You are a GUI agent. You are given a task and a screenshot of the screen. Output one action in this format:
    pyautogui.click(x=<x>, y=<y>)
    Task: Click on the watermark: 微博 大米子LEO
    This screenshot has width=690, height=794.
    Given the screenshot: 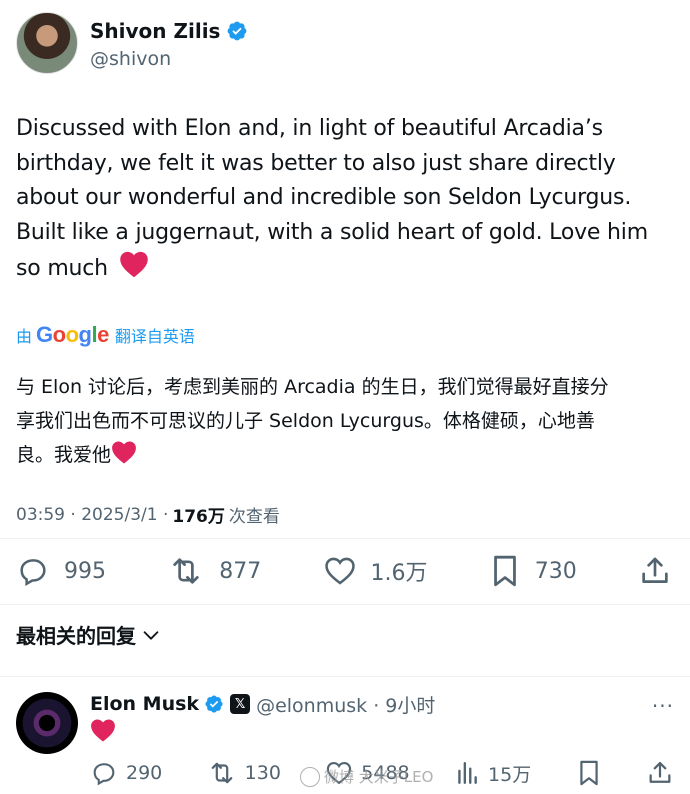 What is the action you would take?
    pyautogui.click(x=366, y=776)
    